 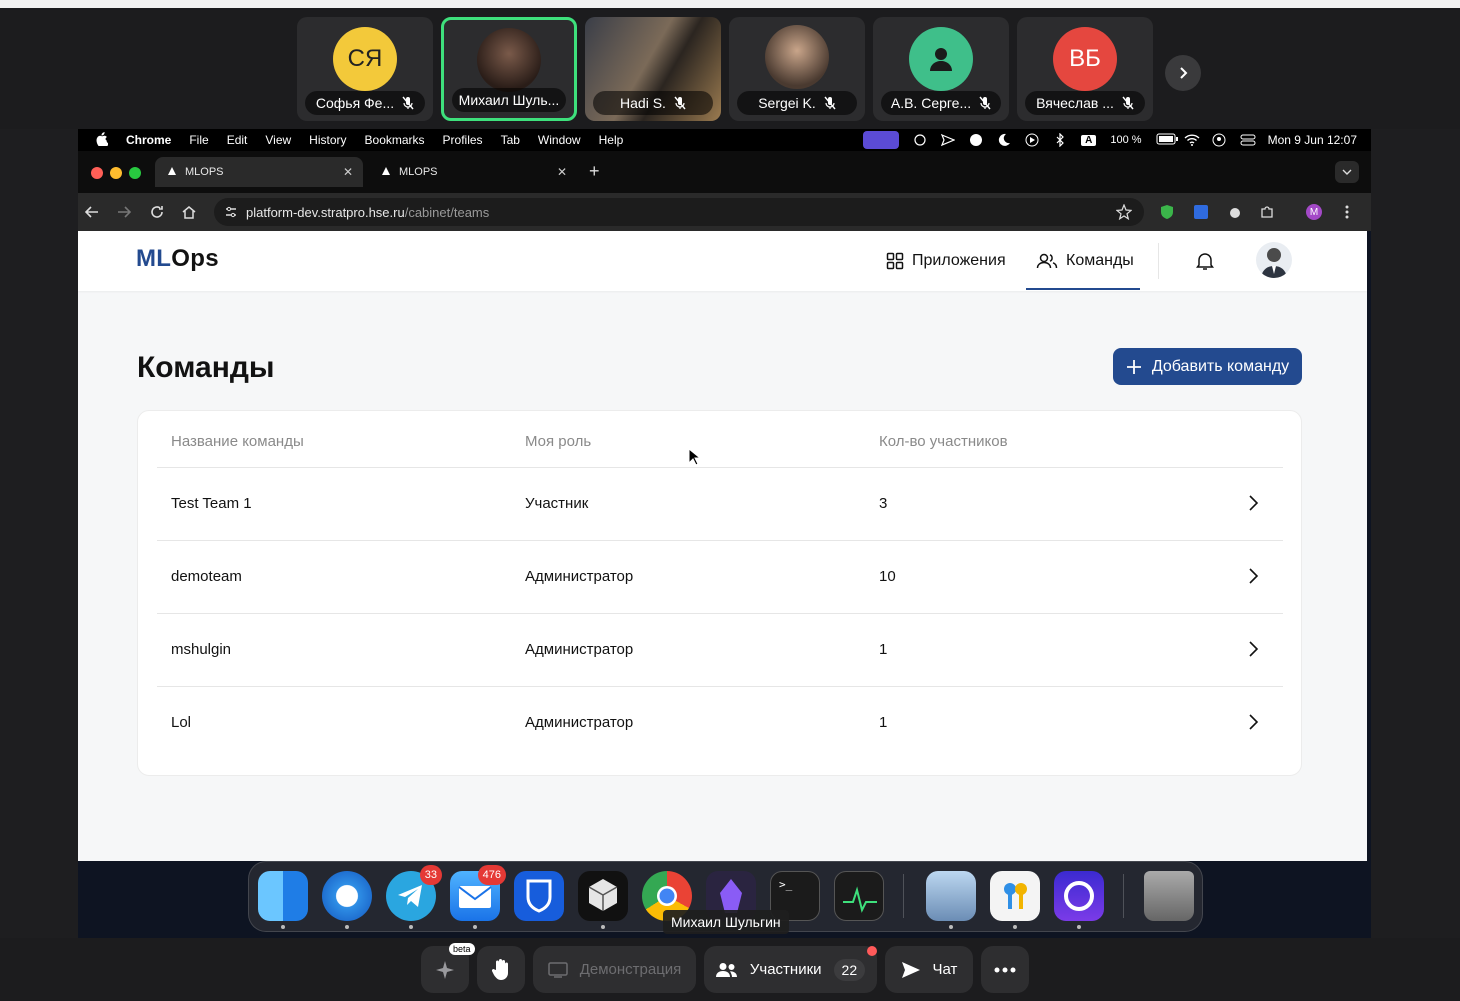 I want to click on nav-applications: Приложения, so click(x=946, y=261).